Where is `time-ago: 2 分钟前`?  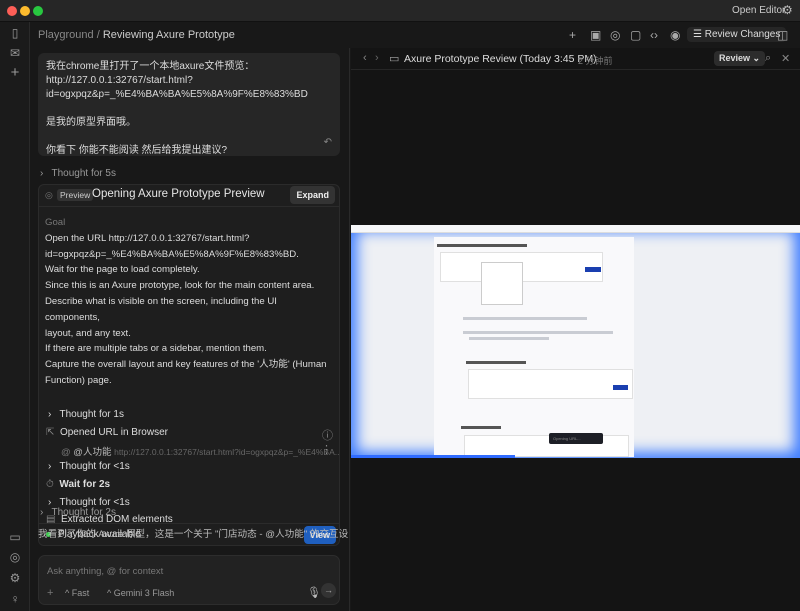
time-ago: 2 分钟前 is located at coordinates (595, 61).